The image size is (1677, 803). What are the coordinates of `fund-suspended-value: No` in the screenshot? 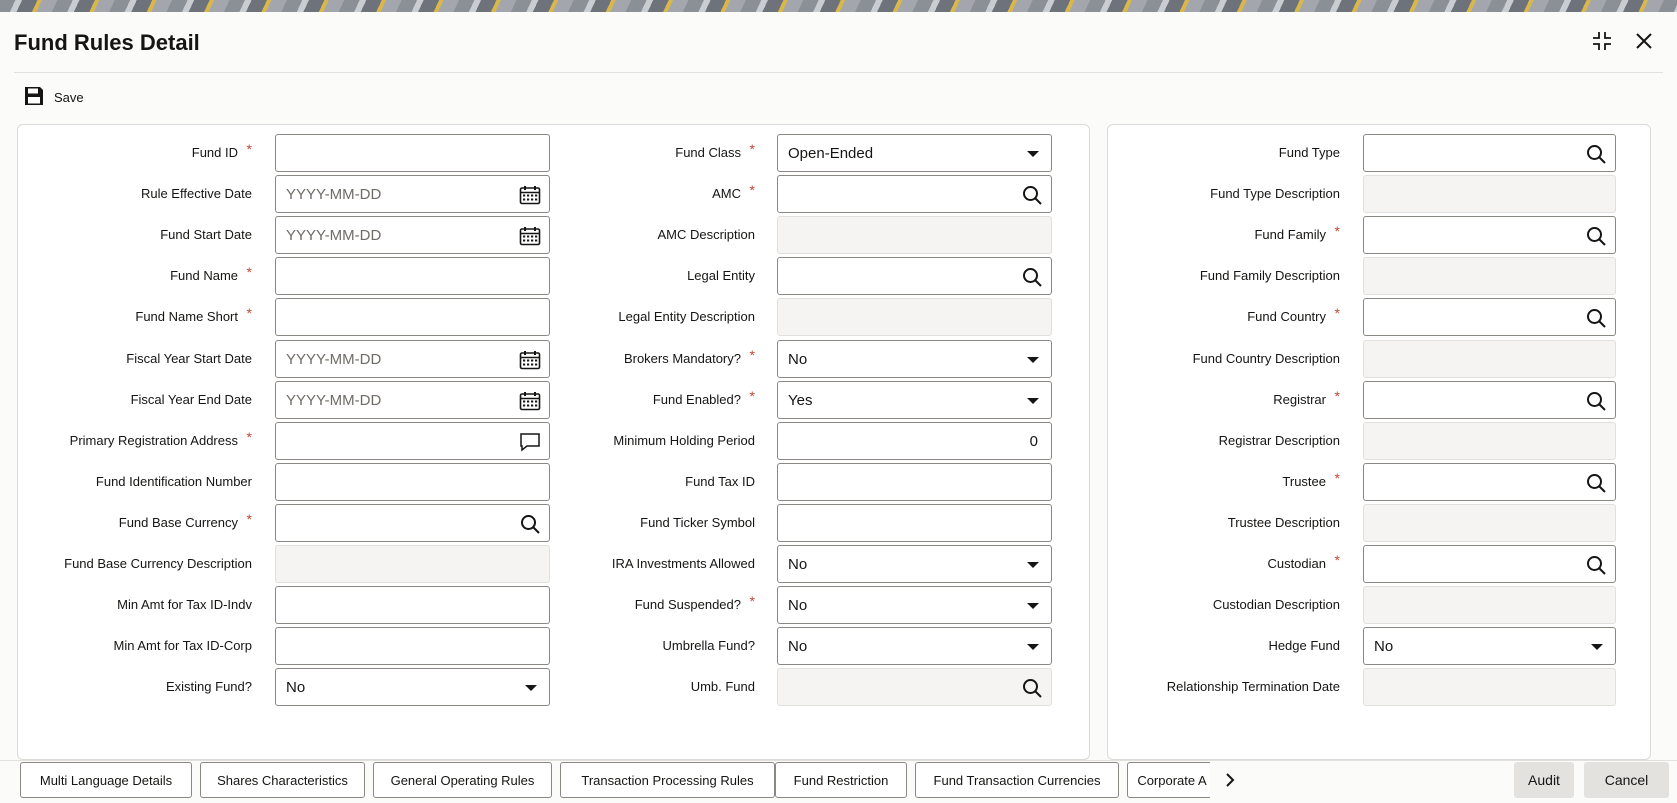 It's located at (798, 605).